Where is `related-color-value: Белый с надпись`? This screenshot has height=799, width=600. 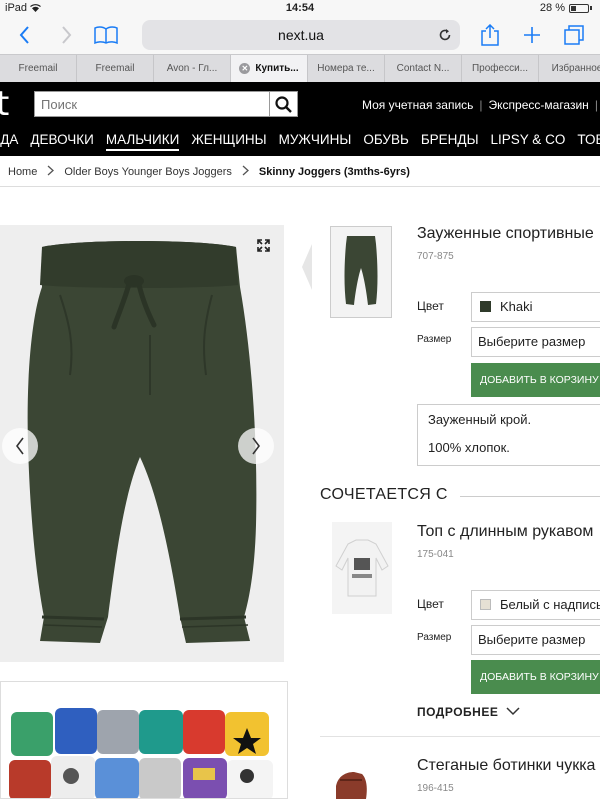
related-color-value: Белый с надпись is located at coordinates (550, 604).